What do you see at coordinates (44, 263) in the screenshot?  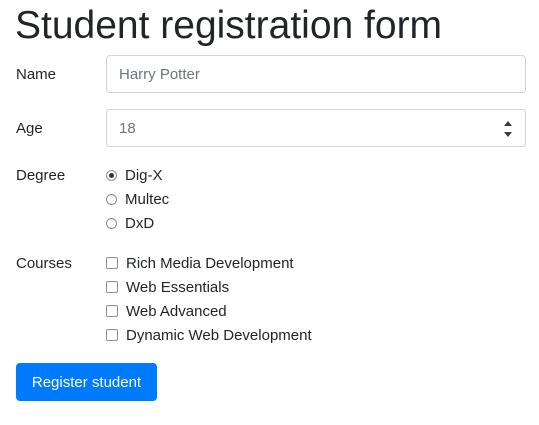 I see `courses-label: Courses` at bounding box center [44, 263].